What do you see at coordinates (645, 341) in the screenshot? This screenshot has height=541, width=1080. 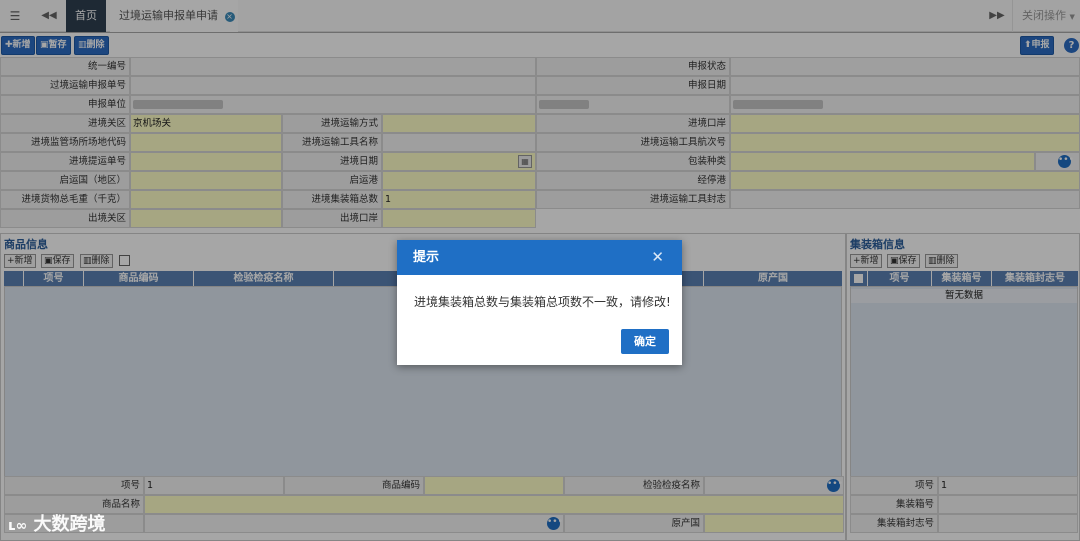 I see `ok-button: 确定` at bounding box center [645, 341].